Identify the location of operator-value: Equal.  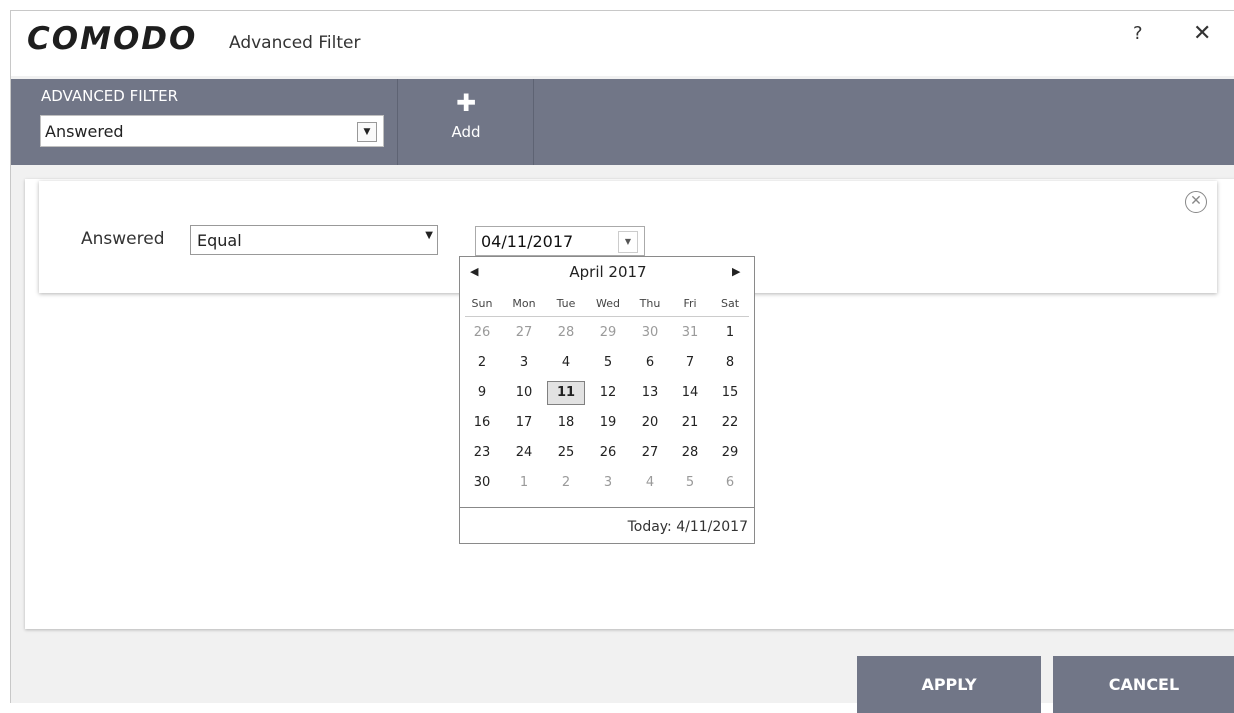
(219, 240).